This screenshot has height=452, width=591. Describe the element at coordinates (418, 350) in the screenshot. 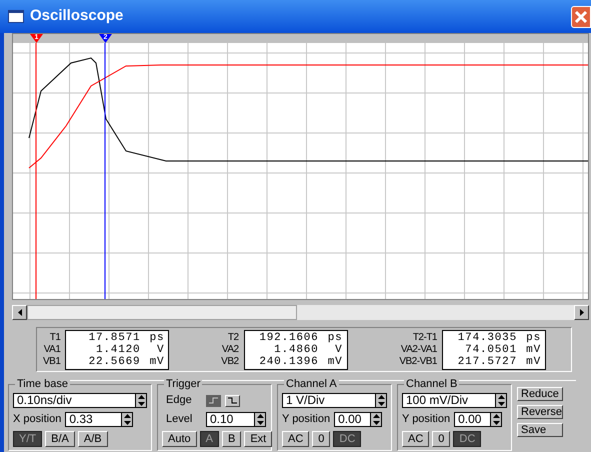

I see `readout-label: VA2-VA1` at that location.